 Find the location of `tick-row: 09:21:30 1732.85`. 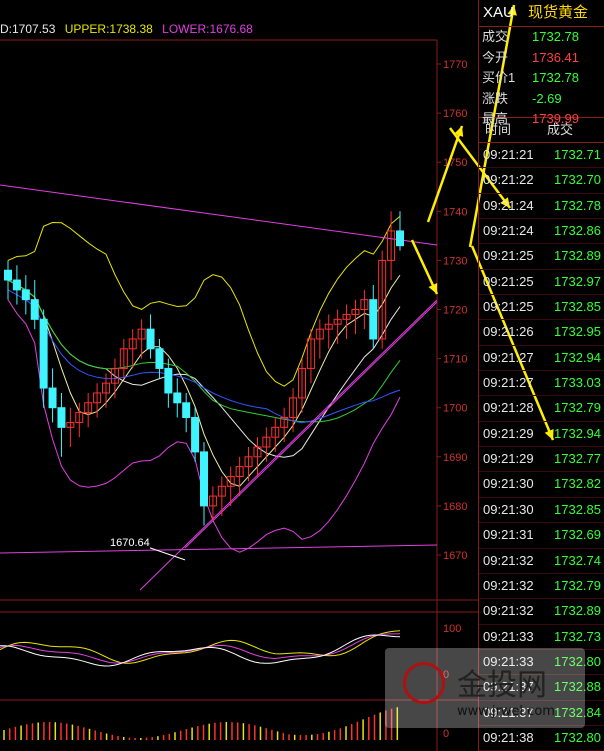

tick-row: 09:21:30 1732.85 is located at coordinates (541, 511).